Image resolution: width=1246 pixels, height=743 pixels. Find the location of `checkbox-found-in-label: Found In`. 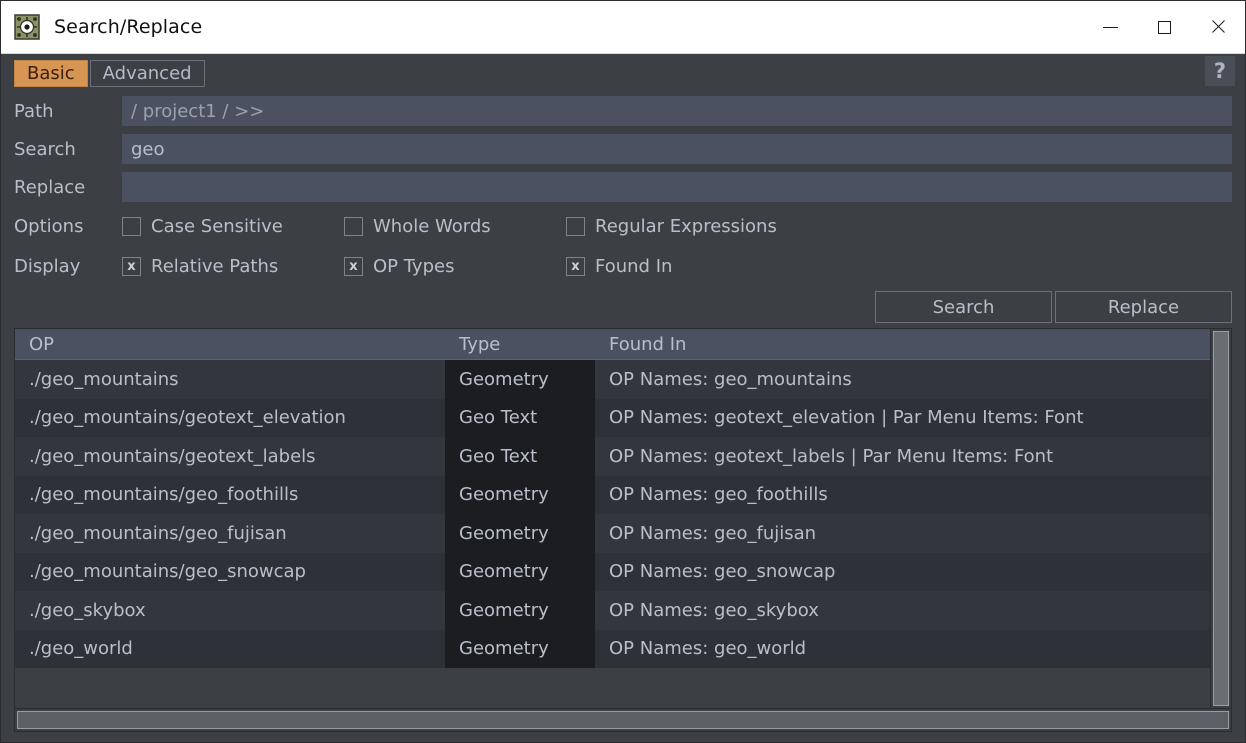

checkbox-found-in-label: Found In is located at coordinates (634, 266).